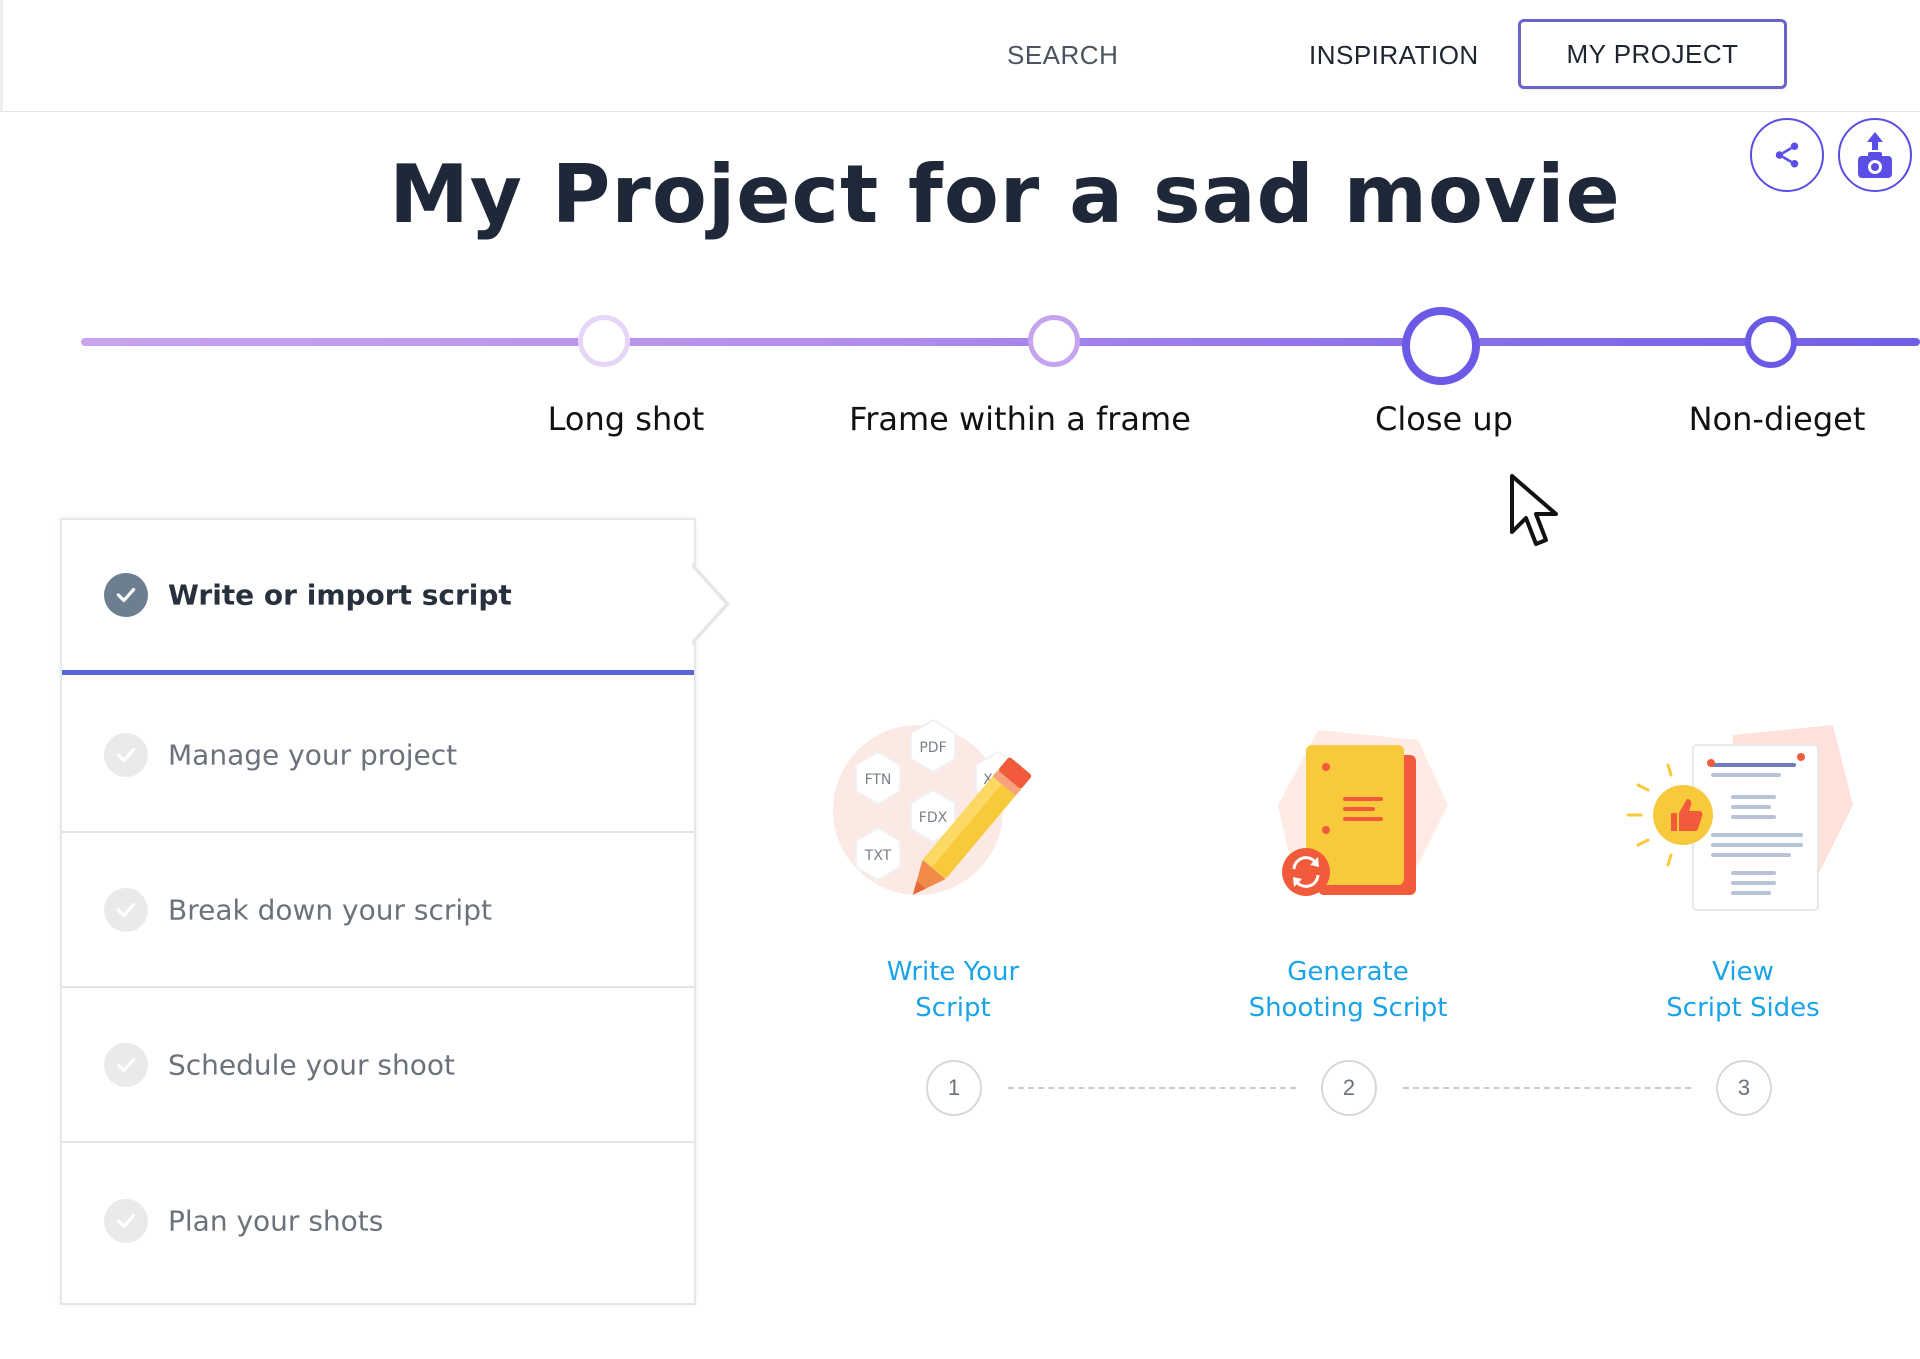  I want to click on format-label: FTN, so click(878, 780).